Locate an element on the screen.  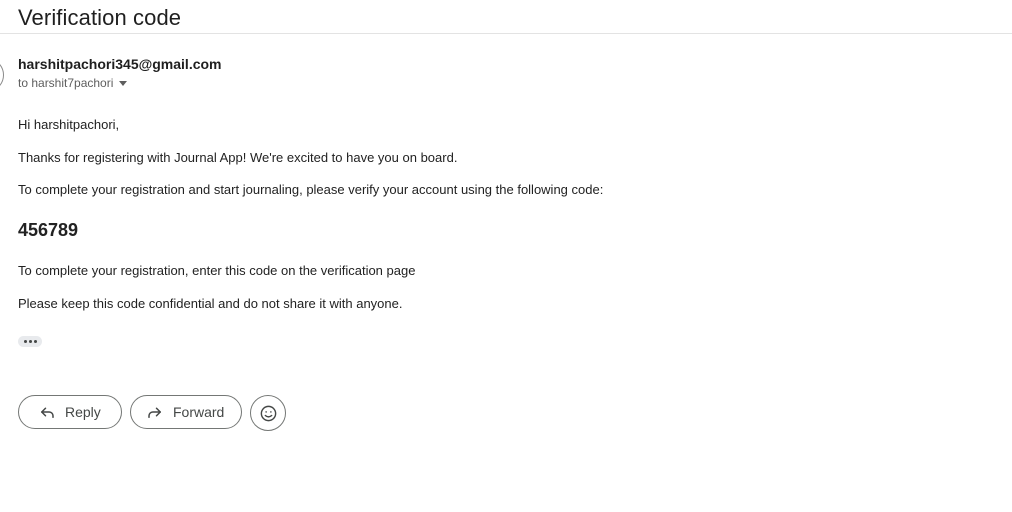
show-trimmed-content-button is located at coordinates (30, 341).